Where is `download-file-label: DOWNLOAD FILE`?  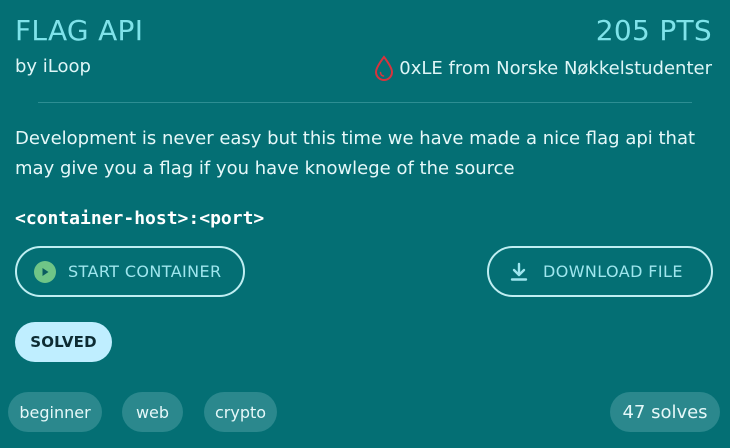
download-file-label: DOWNLOAD FILE is located at coordinates (613, 271).